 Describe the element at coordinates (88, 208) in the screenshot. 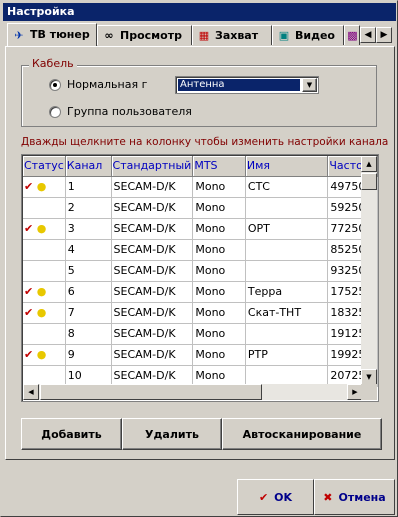

I see `channel-cell: 2` at that location.